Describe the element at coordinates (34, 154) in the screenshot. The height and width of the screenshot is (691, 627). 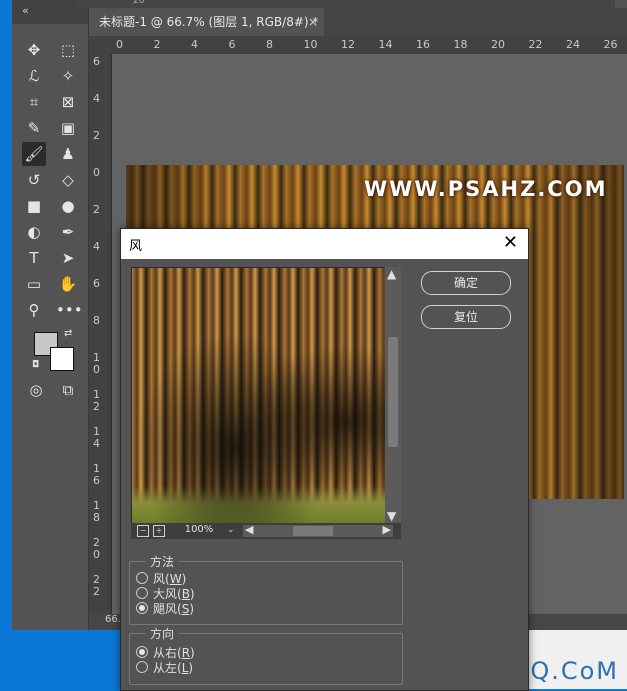
I see `brush-icon: 🖌` at that location.